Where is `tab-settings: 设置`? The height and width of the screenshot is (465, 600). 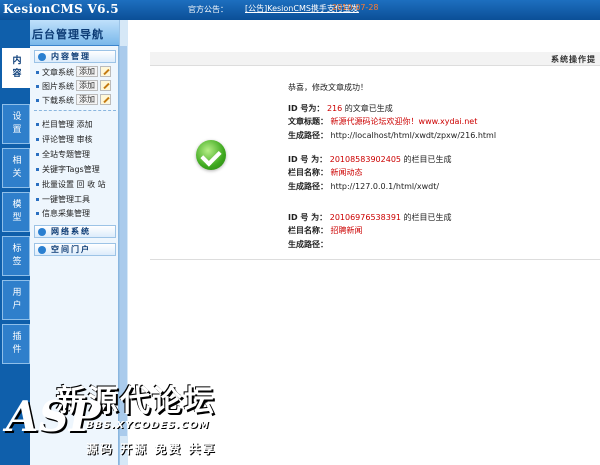
tab-settings: 设置 is located at coordinates (16, 124).